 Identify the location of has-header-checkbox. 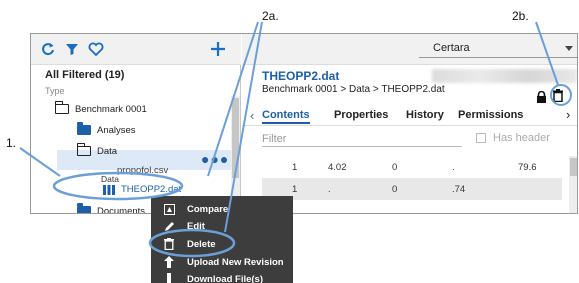
(481, 138).